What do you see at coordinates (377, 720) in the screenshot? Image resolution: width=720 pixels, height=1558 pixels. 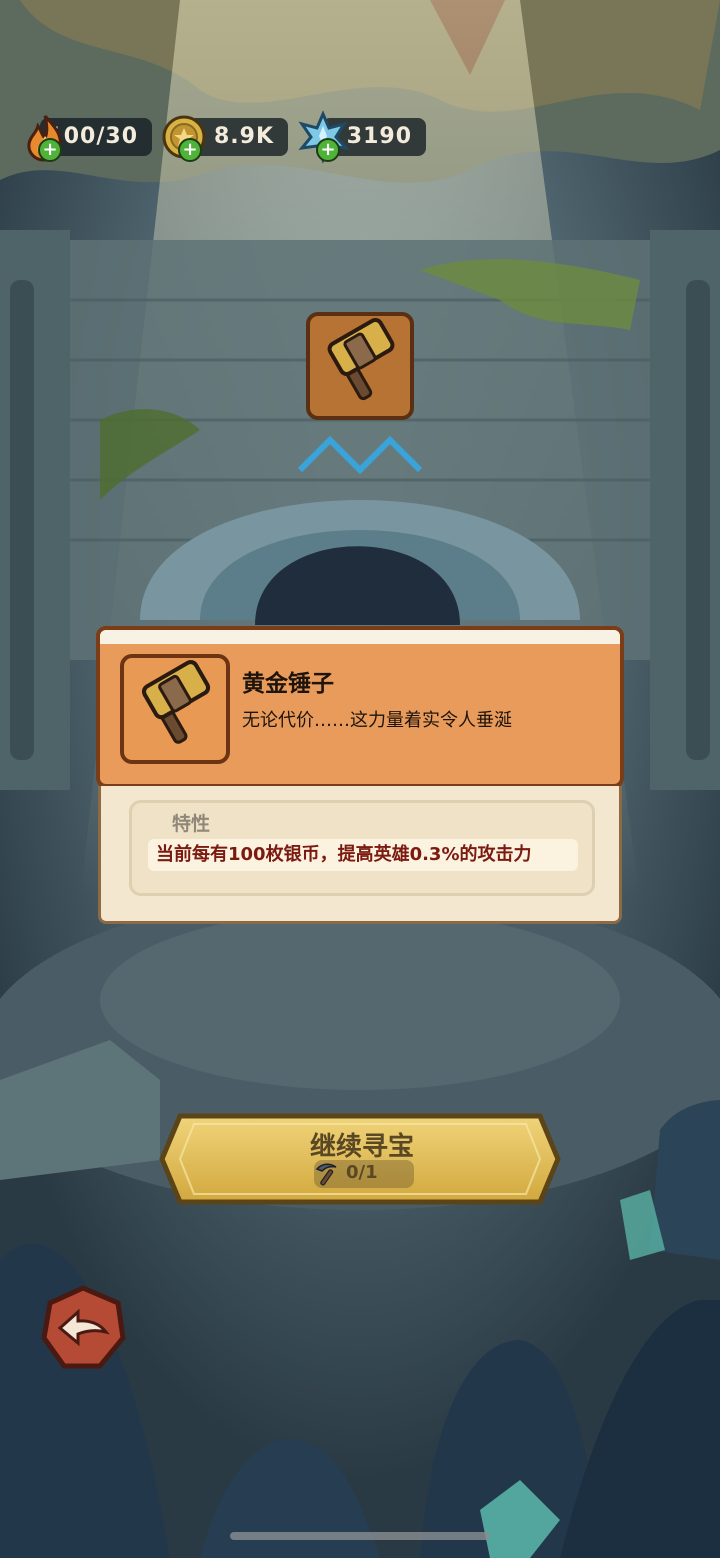 I see `item-description: 无论代价……这力量着实令人垂涎` at bounding box center [377, 720].